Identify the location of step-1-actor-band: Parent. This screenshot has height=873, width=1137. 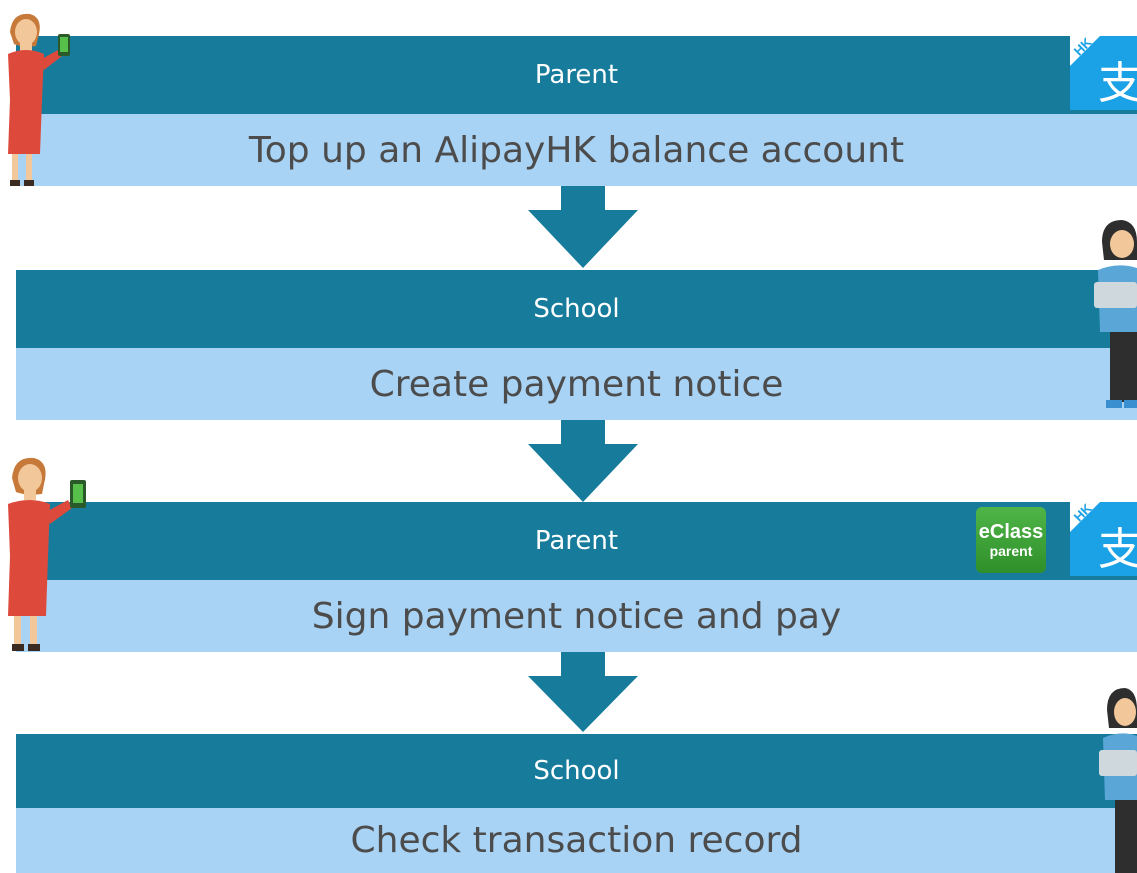
(576, 75).